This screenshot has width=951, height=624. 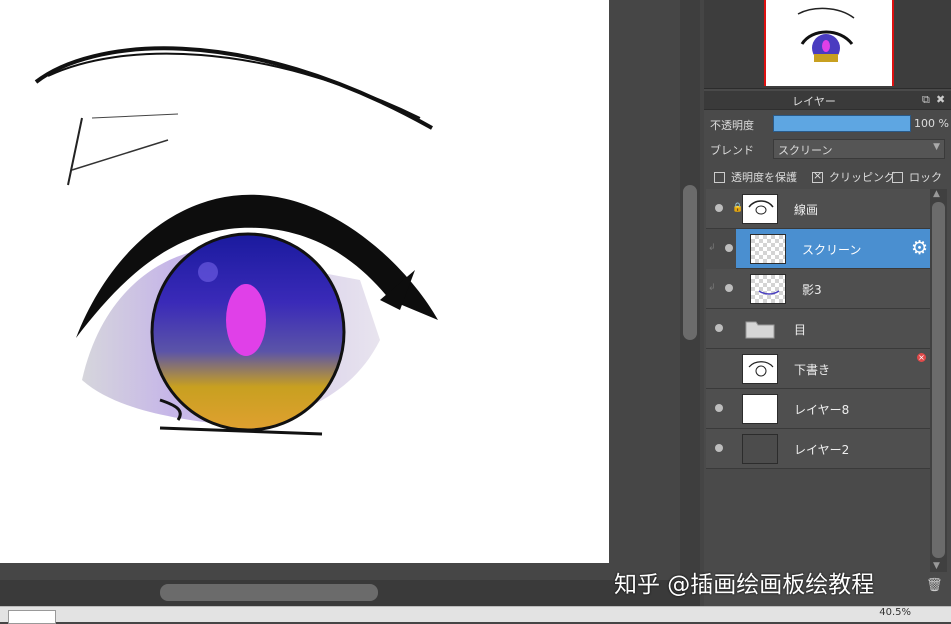 I want to click on lock-label: ロック, so click(x=925, y=177).